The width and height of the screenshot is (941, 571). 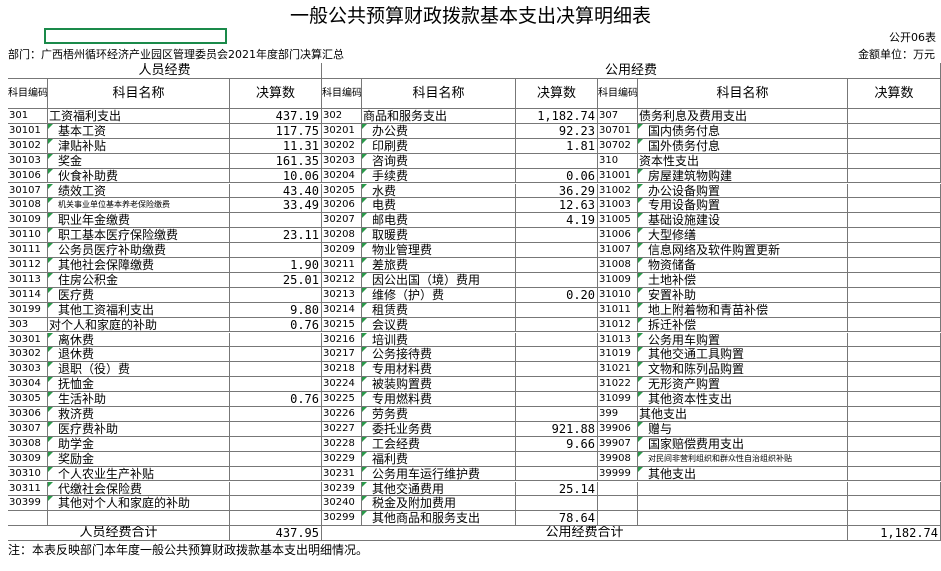 I want to click on row-code: 399, so click(x=618, y=414).